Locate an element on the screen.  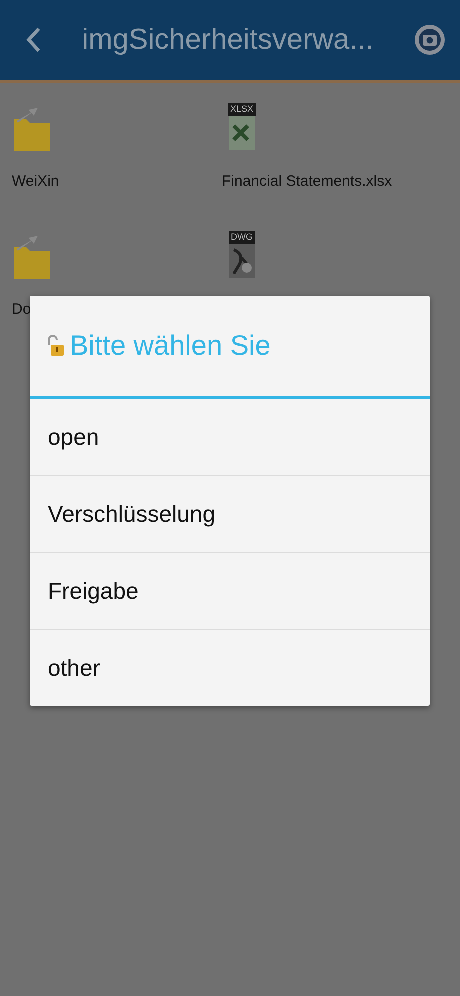
camera-icon is located at coordinates (430, 40).